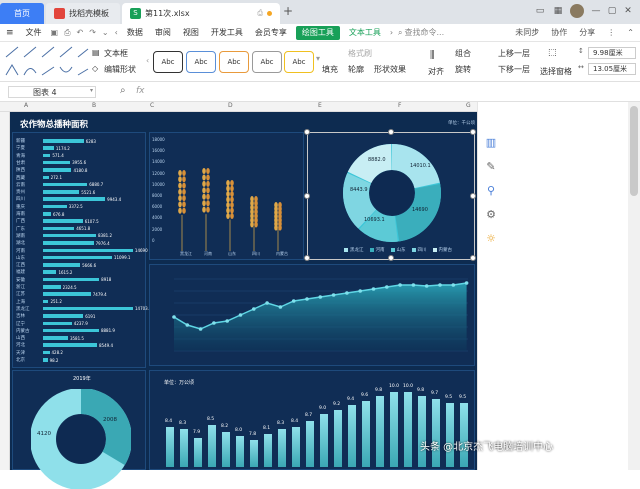  Describe the element at coordinates (288, 11) in the screenshot. I see `new-tab-icon: +` at that location.